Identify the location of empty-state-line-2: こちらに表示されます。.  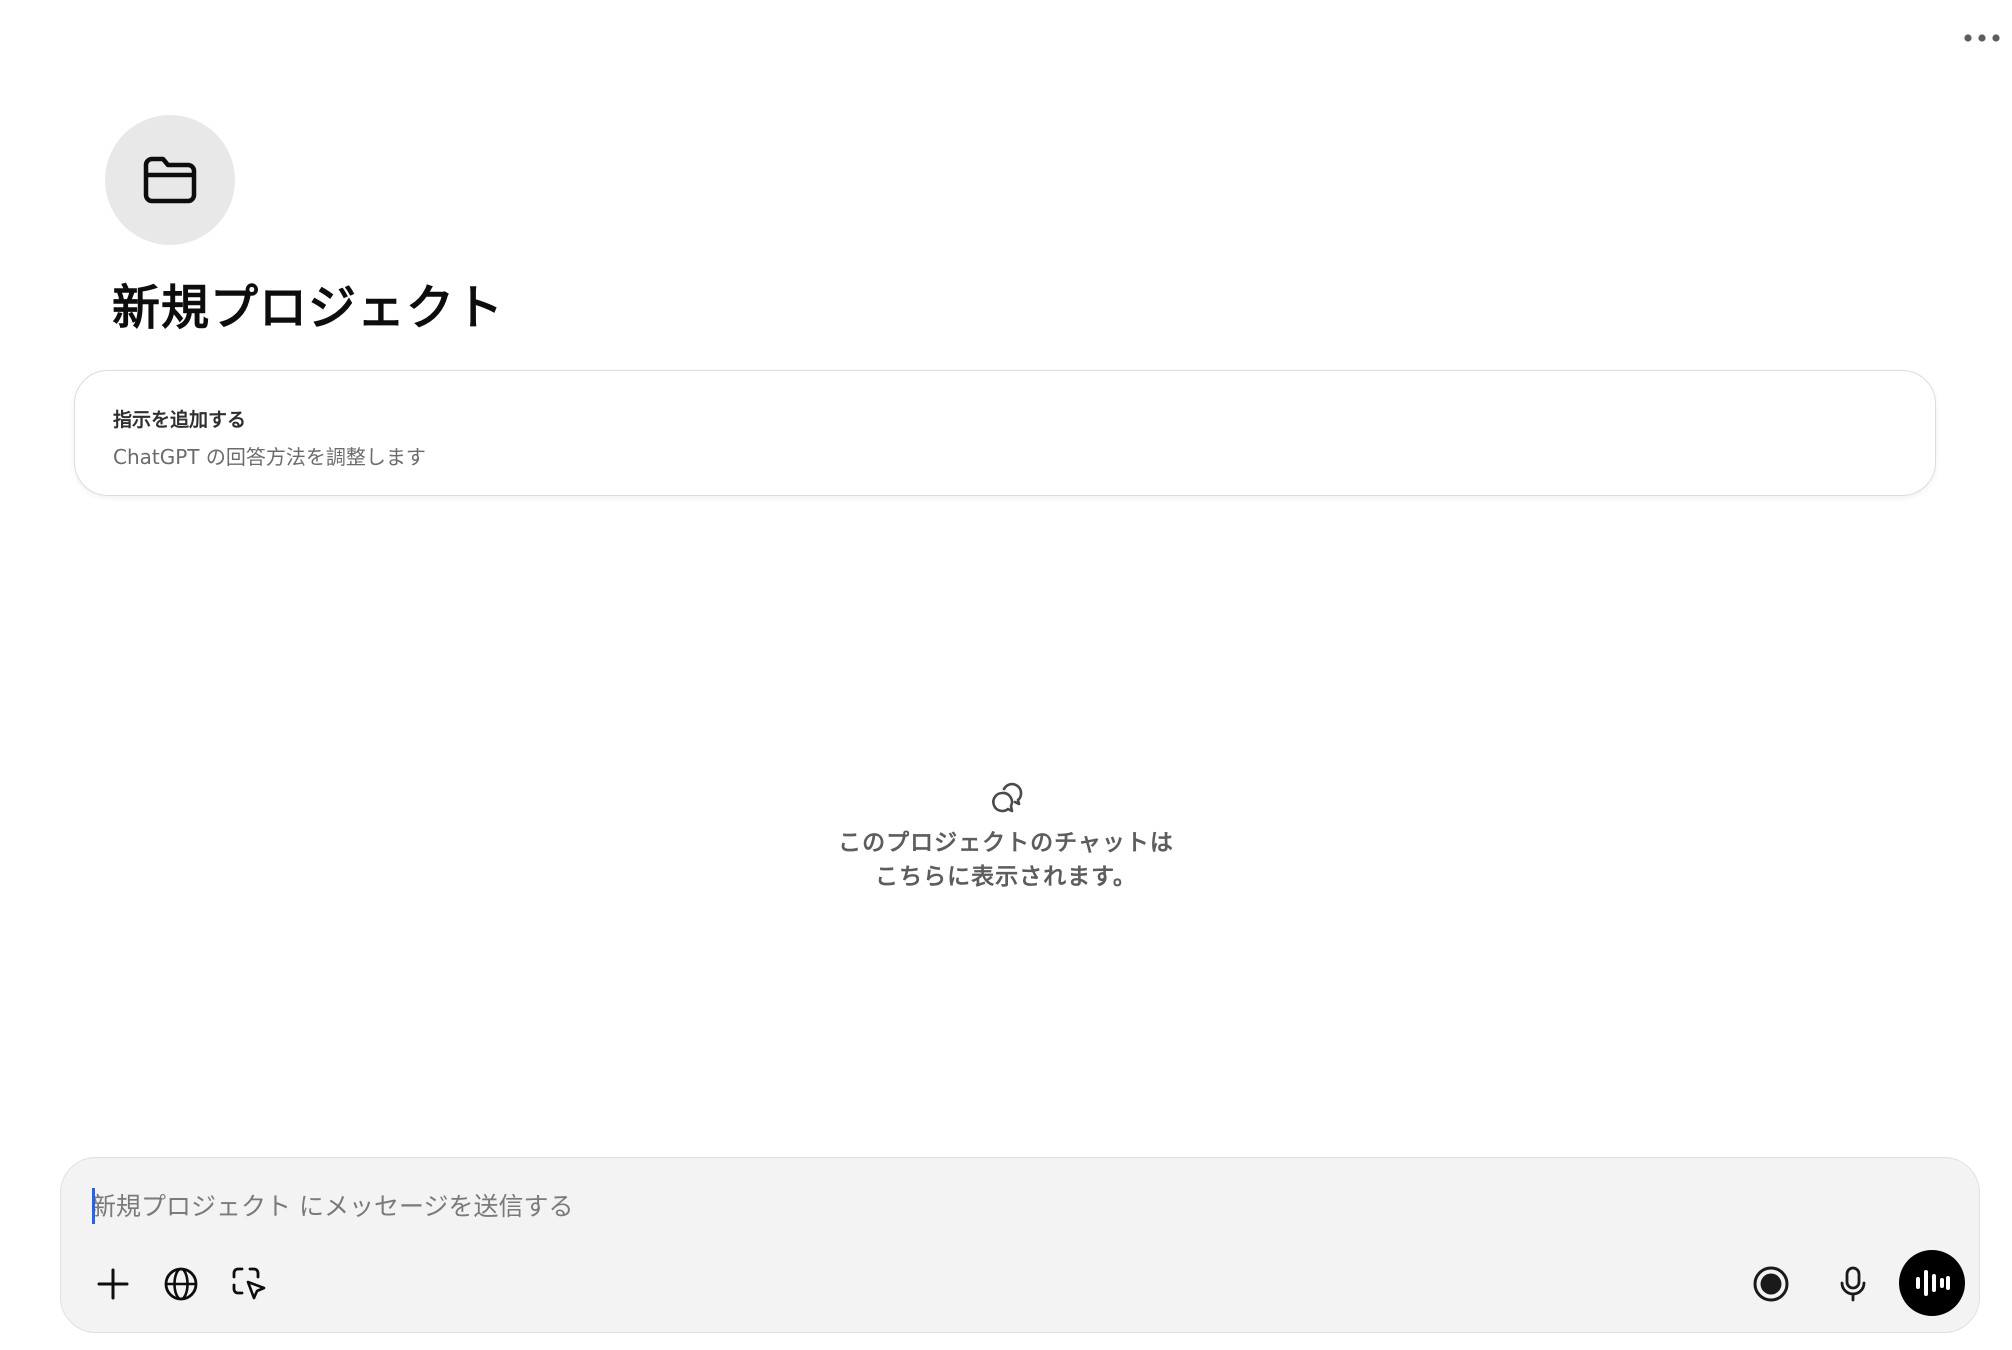
(1006, 877).